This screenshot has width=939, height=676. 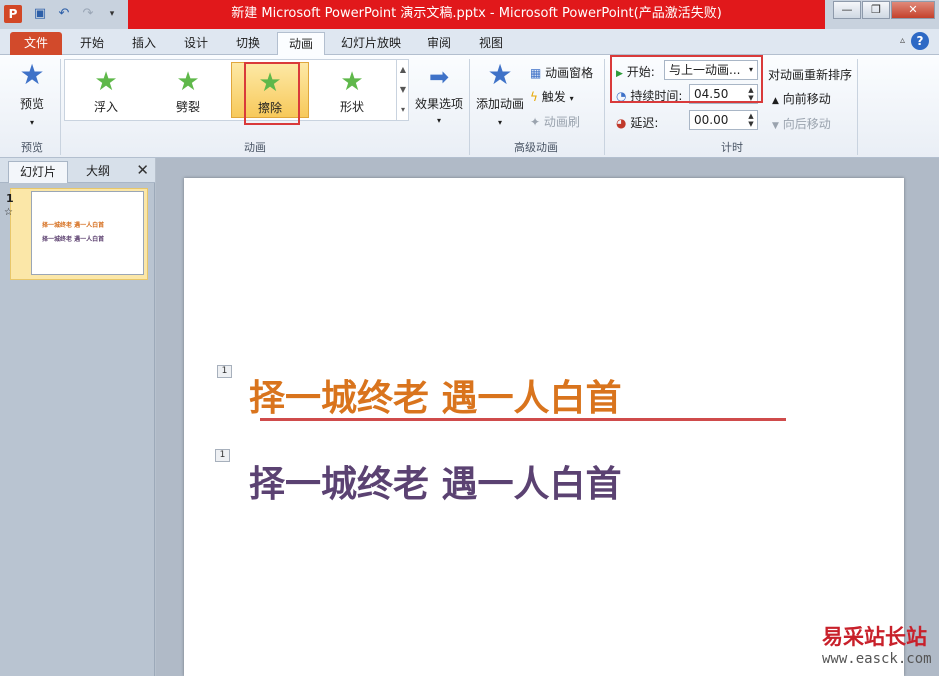 What do you see at coordinates (561, 122) in the screenshot?
I see `animation-painter-label: 动画刷` at bounding box center [561, 122].